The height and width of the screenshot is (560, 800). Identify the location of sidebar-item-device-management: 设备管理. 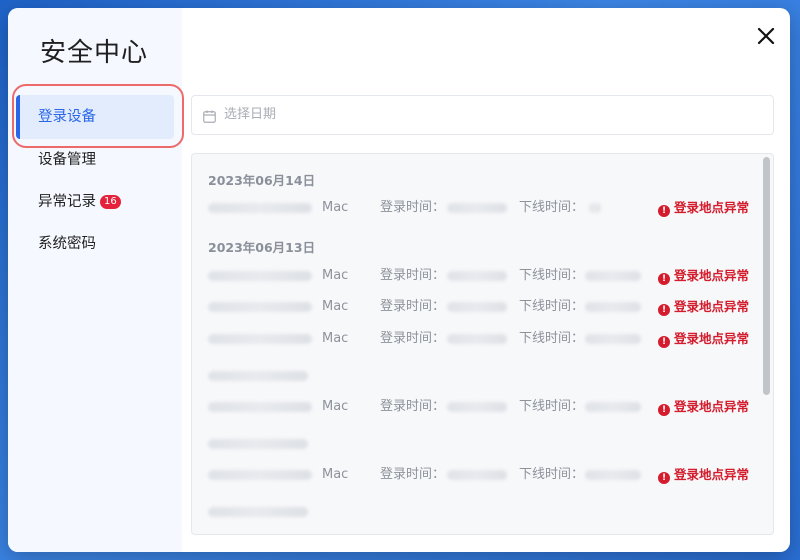
(95, 160).